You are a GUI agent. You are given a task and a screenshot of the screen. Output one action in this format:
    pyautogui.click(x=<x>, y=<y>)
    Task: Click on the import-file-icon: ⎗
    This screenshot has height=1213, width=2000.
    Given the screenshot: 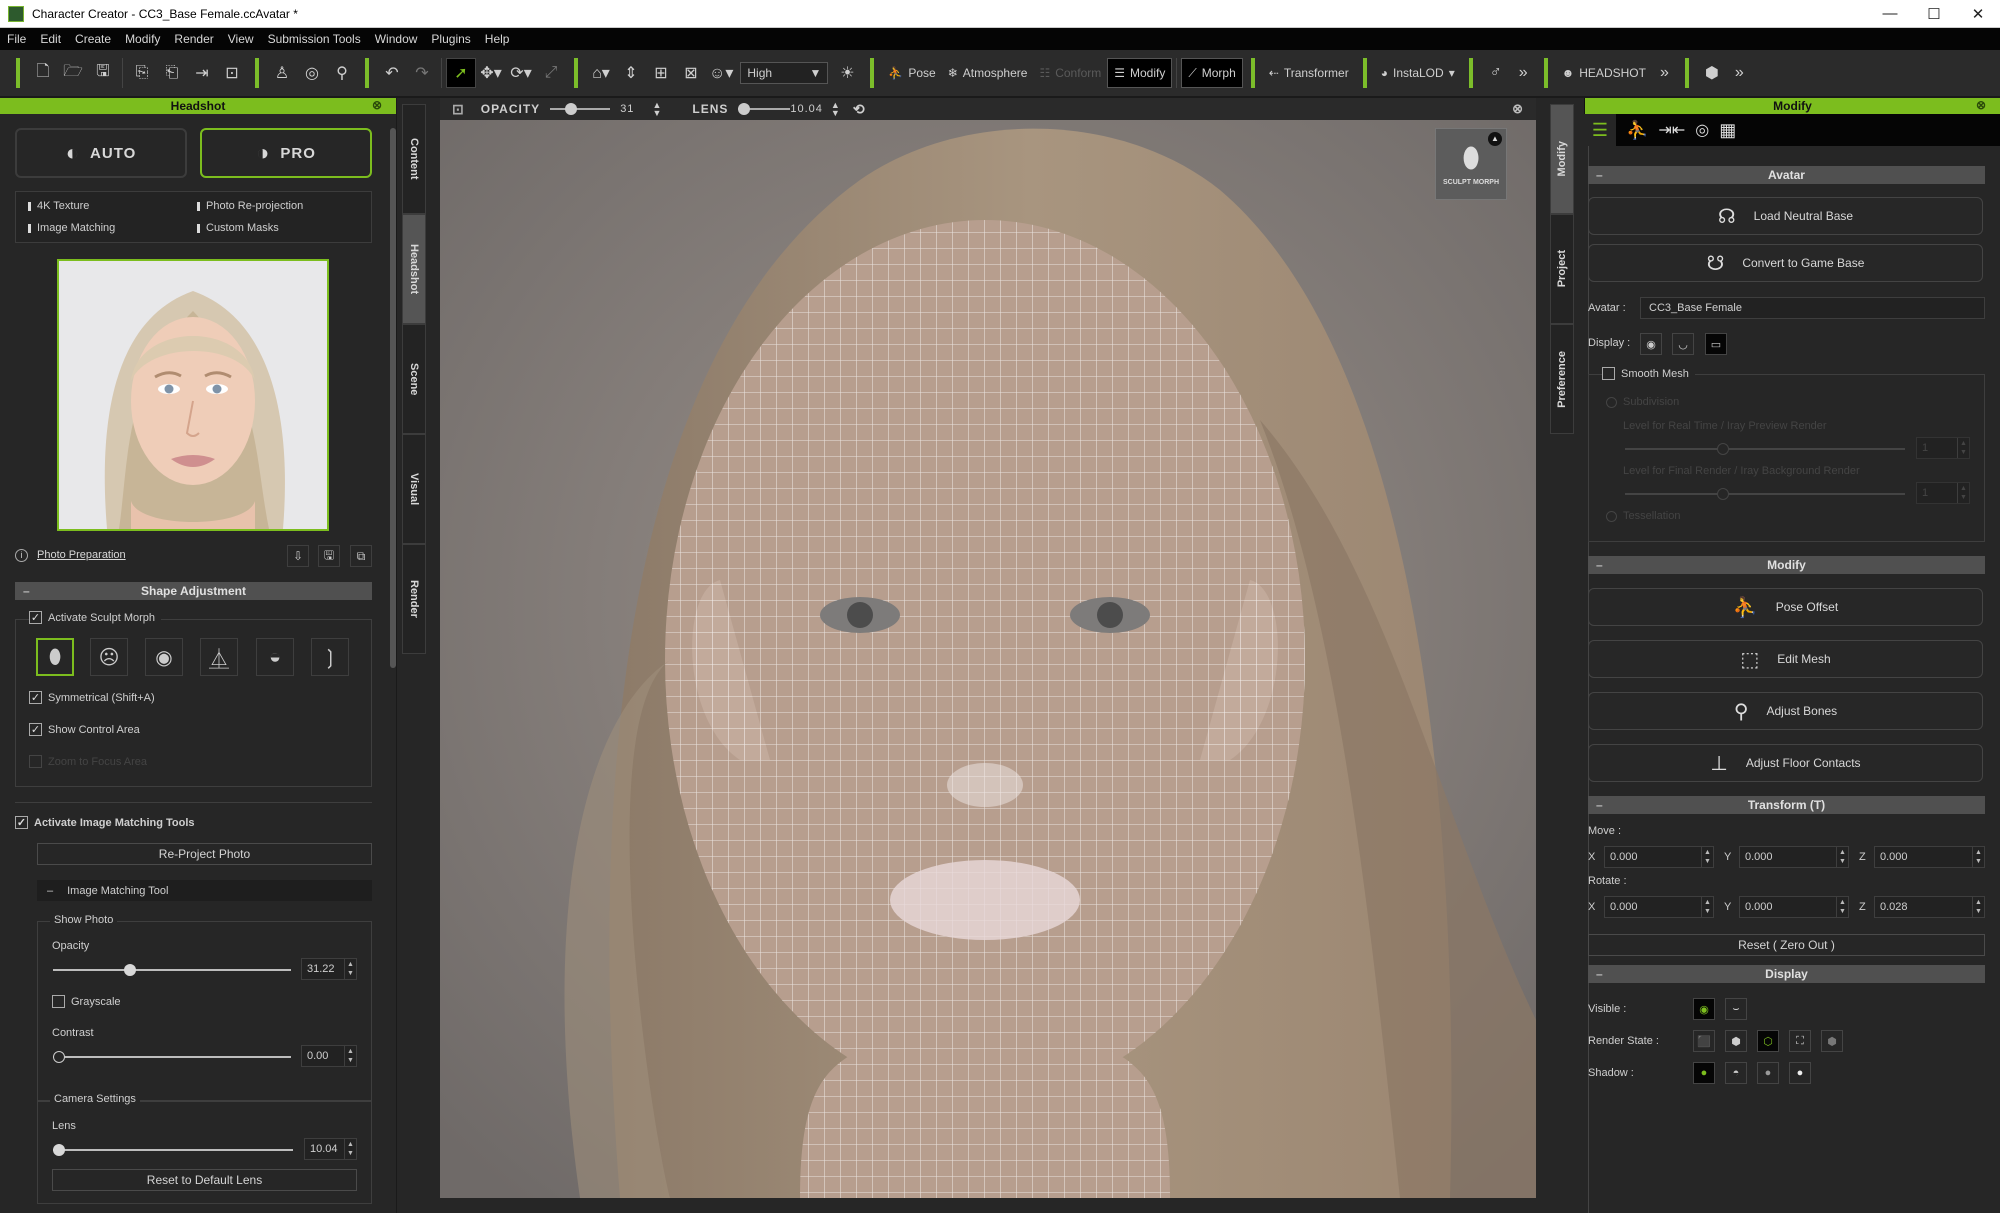 What is the action you would take?
    pyautogui.click(x=172, y=73)
    